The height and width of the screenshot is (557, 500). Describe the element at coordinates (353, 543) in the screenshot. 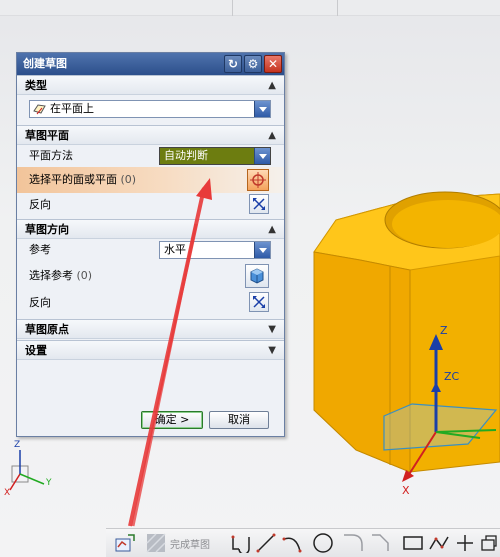

I see `fillet-icon` at that location.